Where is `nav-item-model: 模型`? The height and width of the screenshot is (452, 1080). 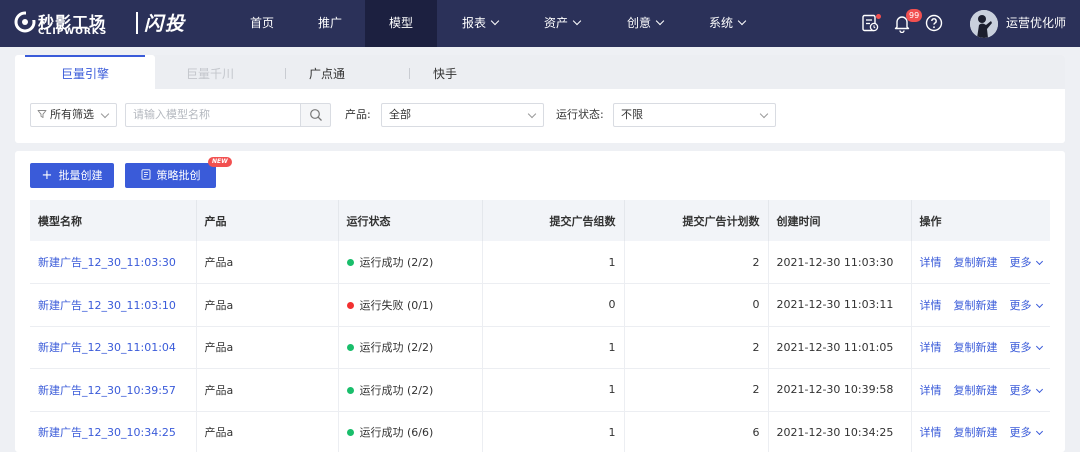
nav-item-model: 模型 is located at coordinates (401, 23).